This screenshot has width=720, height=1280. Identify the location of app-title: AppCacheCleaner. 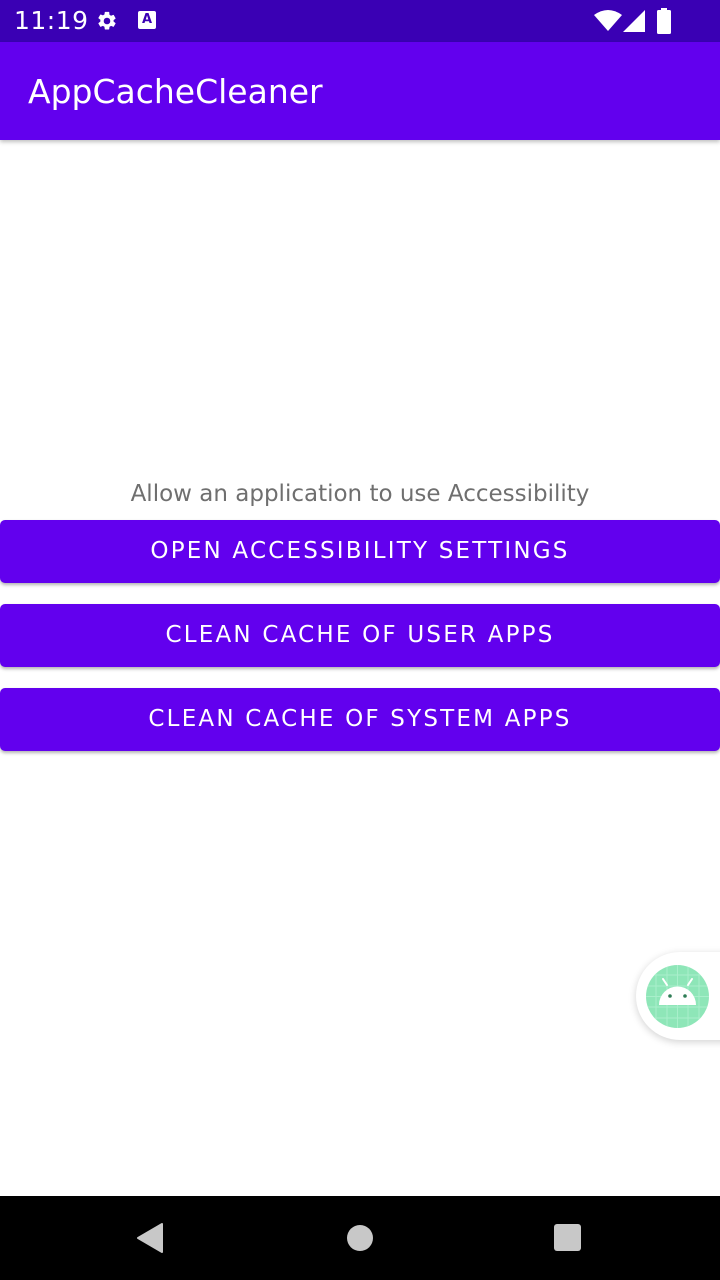
(175, 91).